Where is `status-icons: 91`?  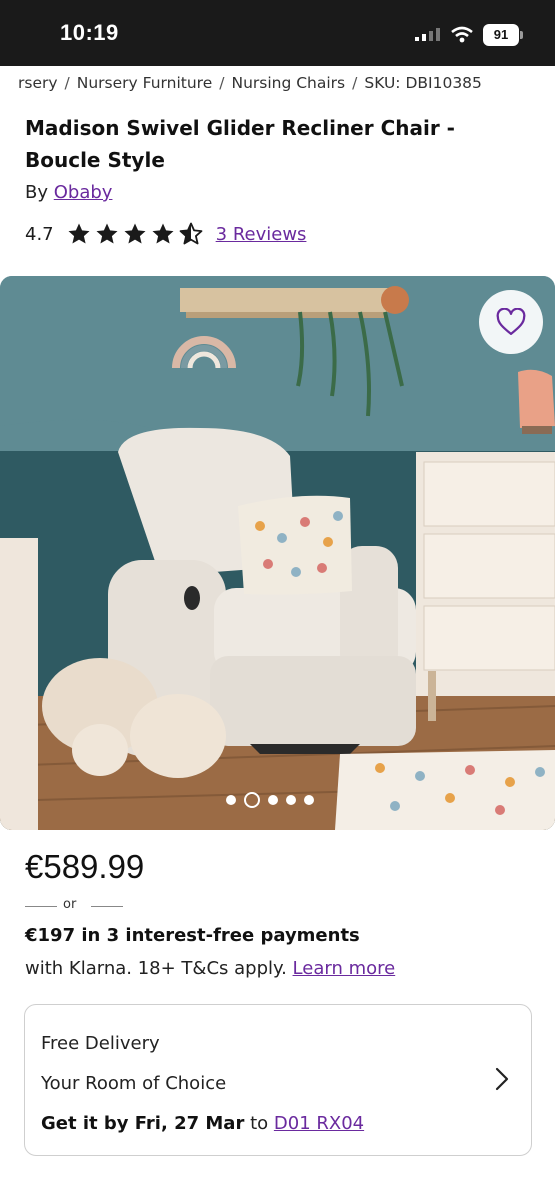
status-icons: 91 is located at coordinates (469, 35).